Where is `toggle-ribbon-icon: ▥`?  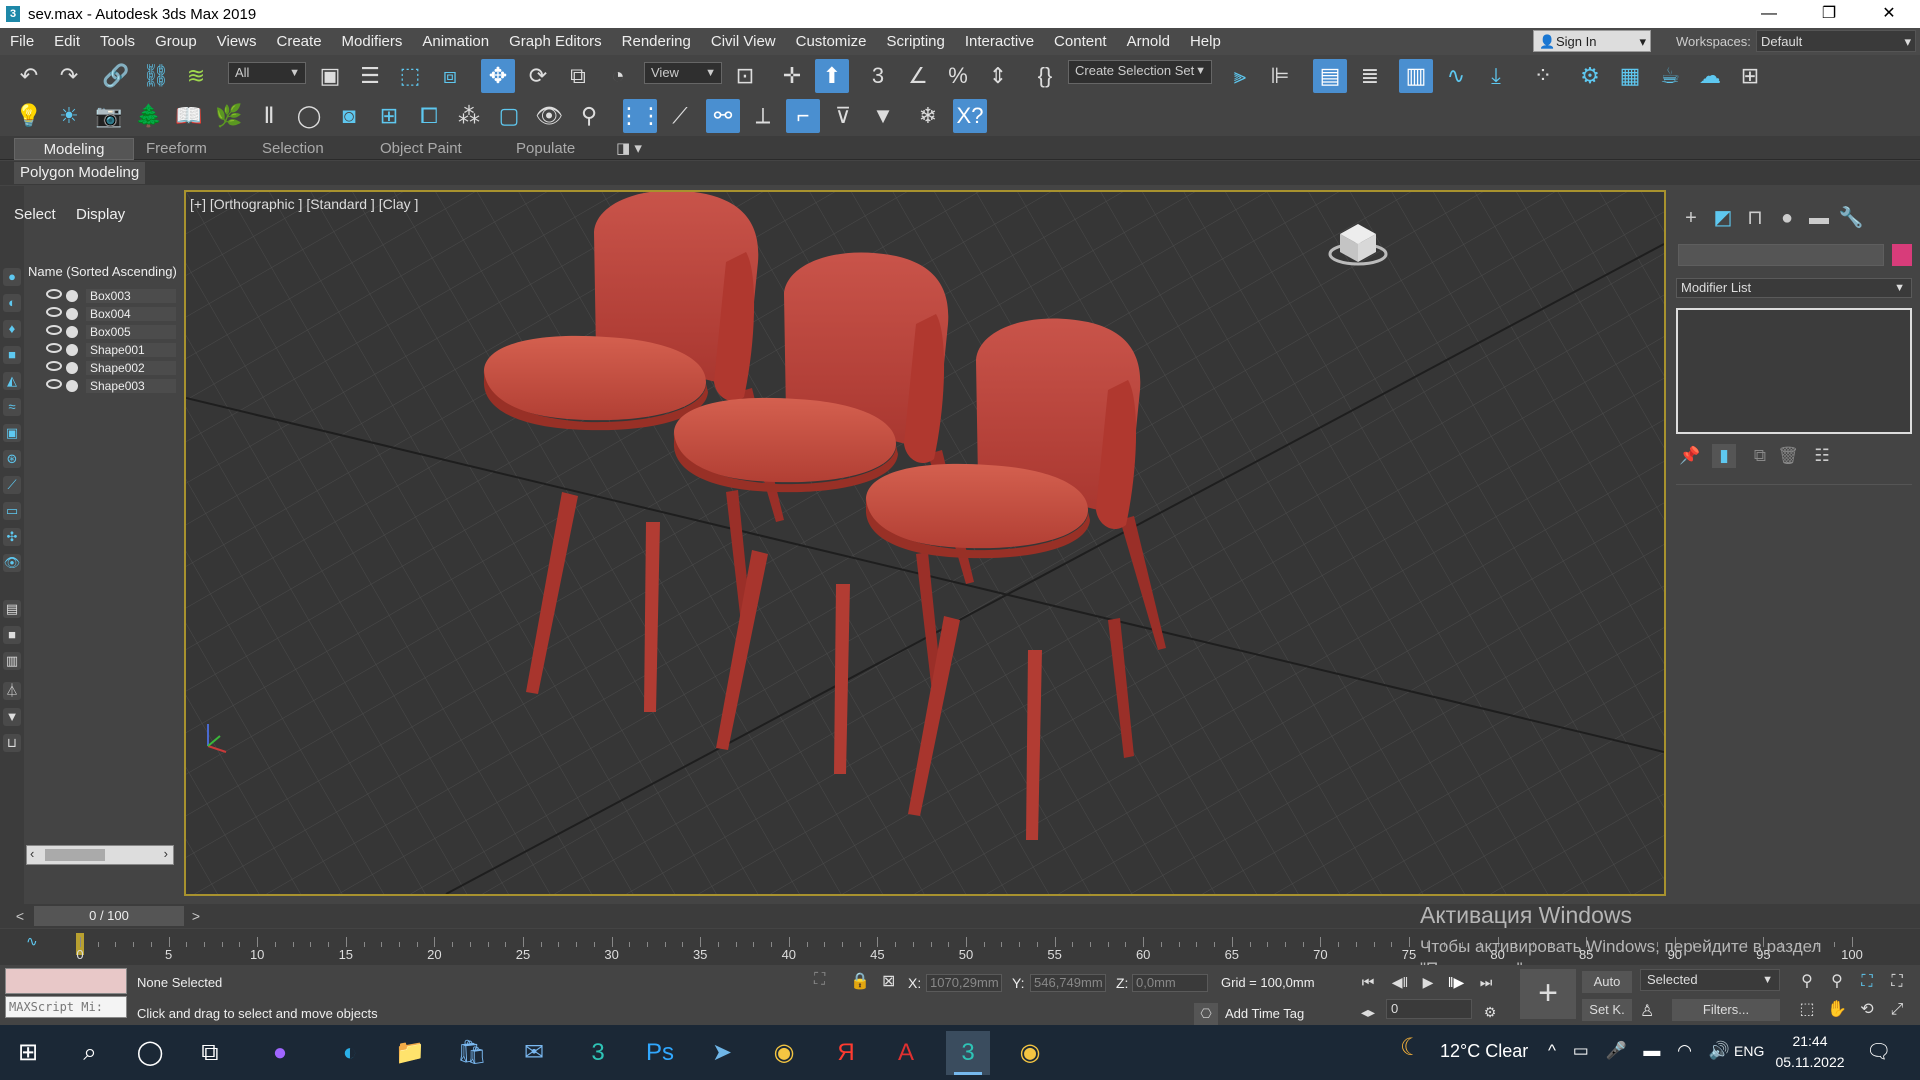 toggle-ribbon-icon: ▥ is located at coordinates (1416, 76).